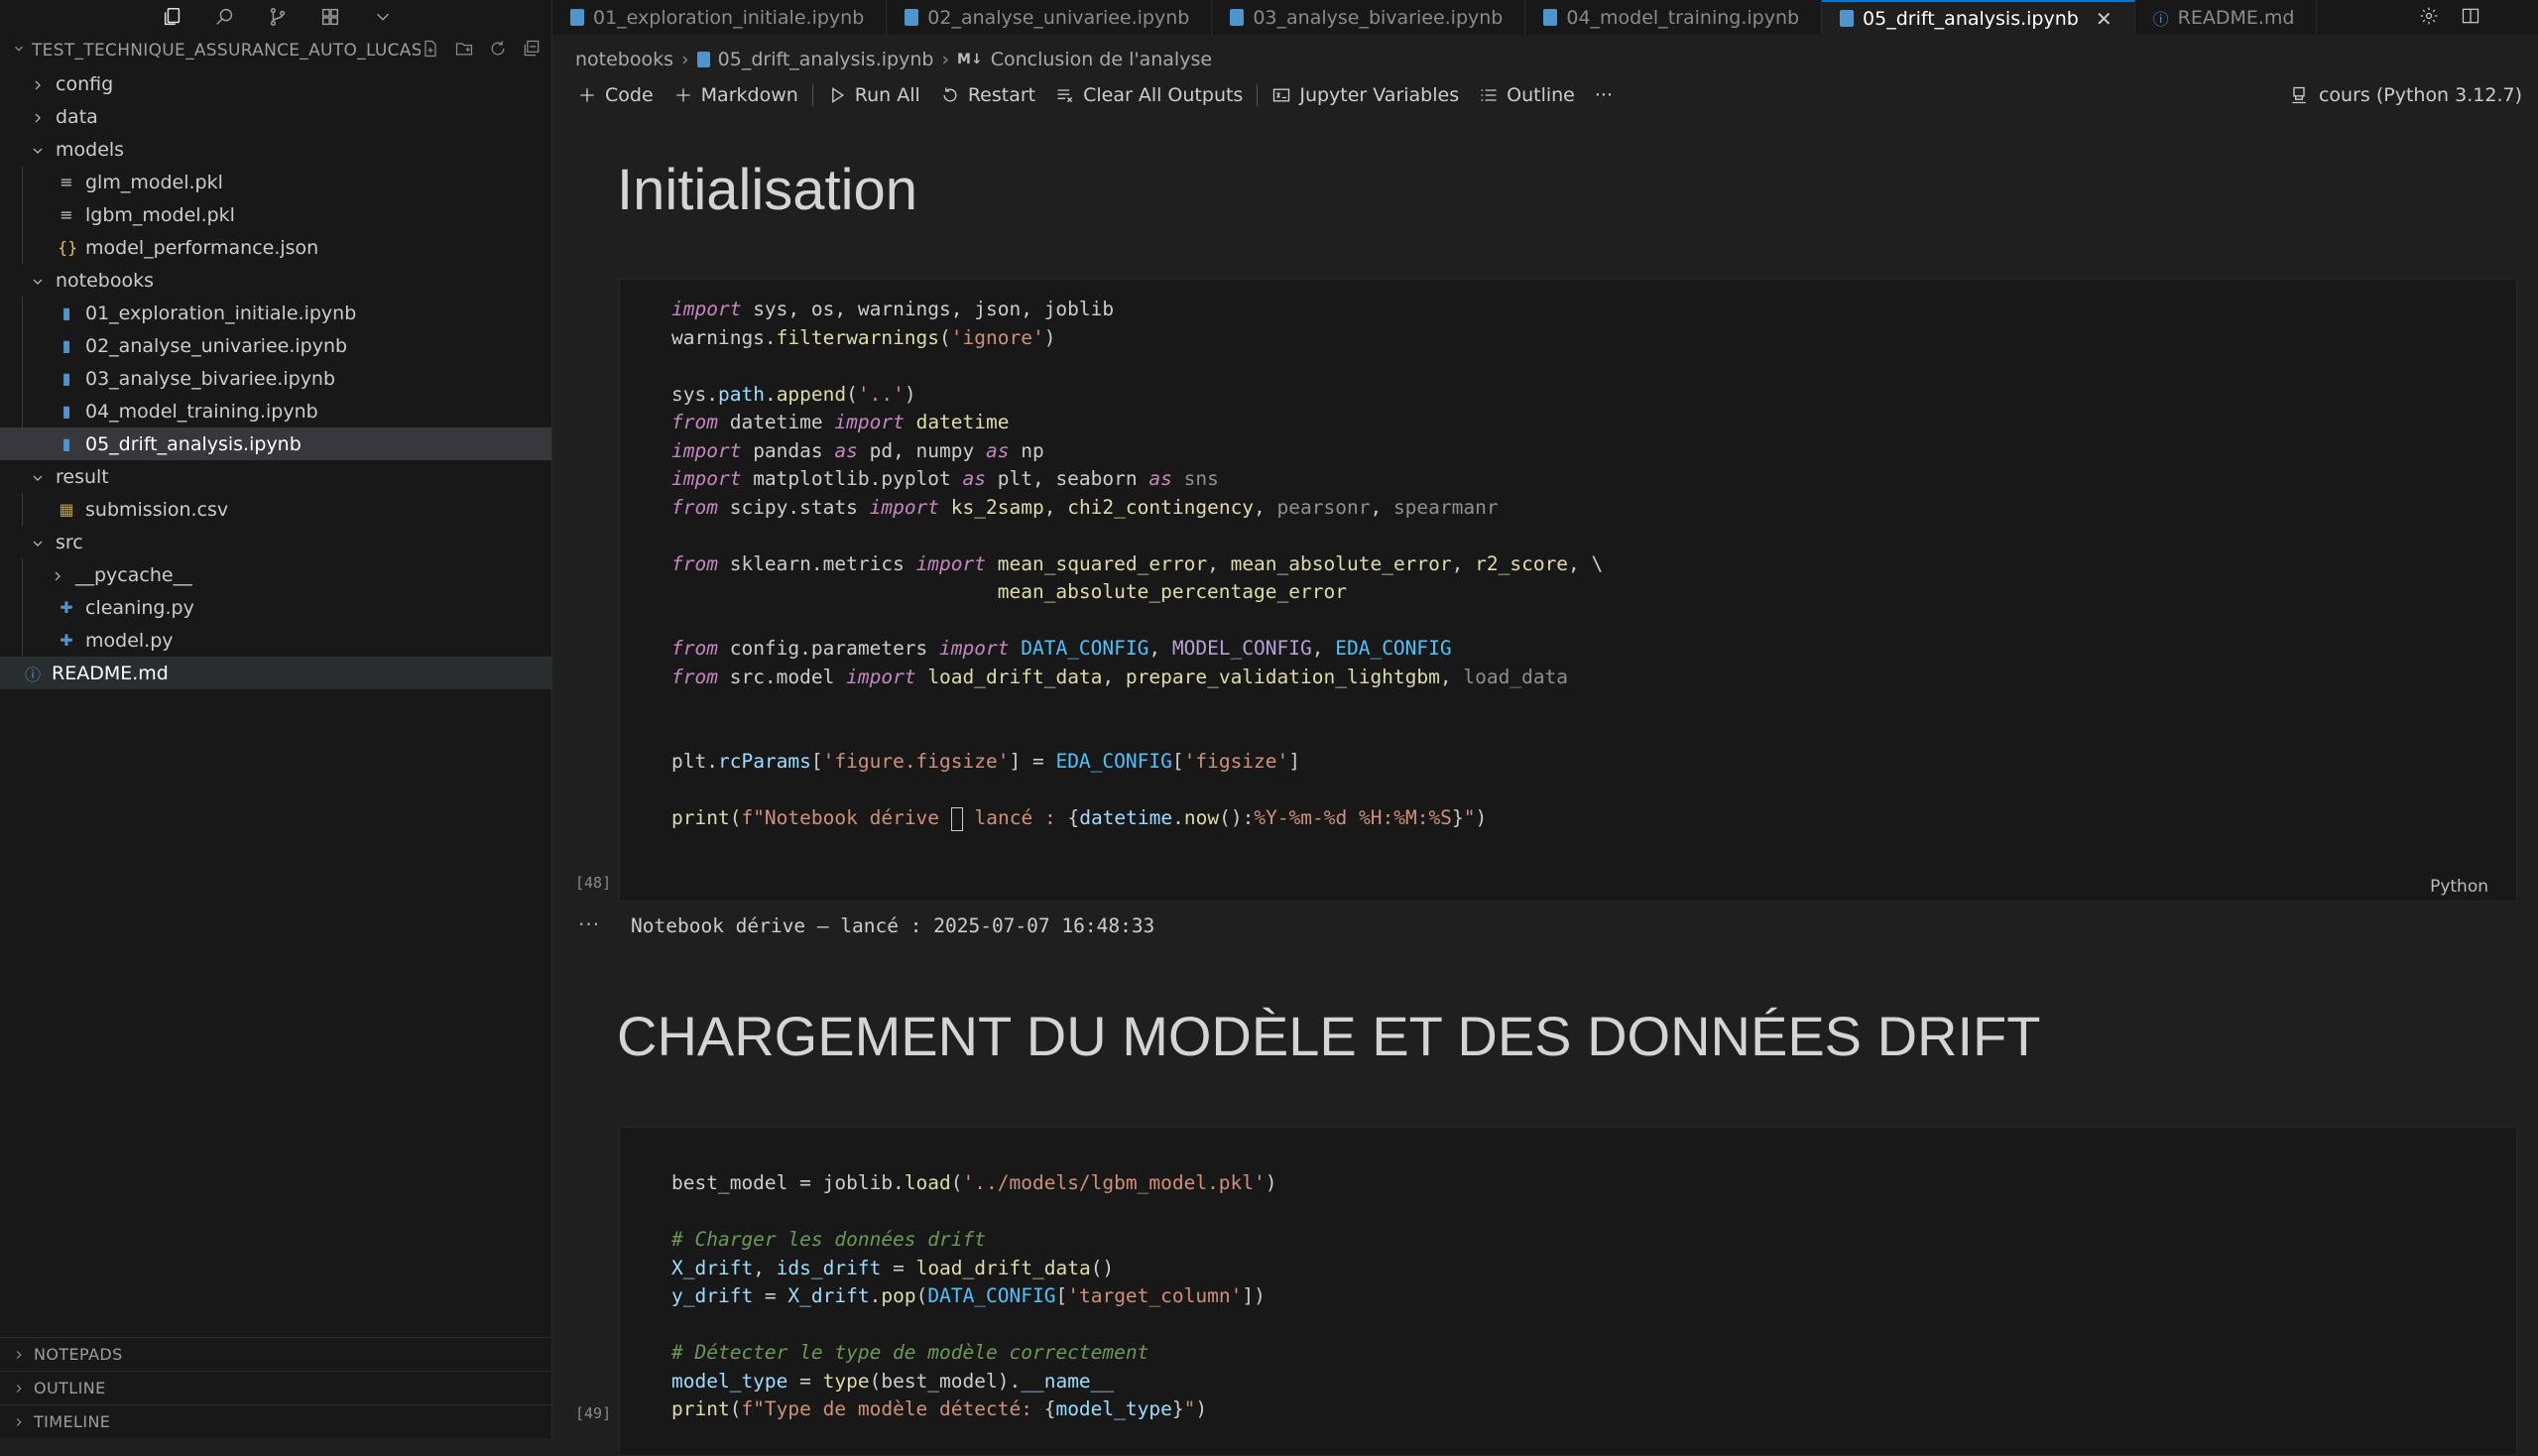  I want to click on play-icon, so click(837, 95).